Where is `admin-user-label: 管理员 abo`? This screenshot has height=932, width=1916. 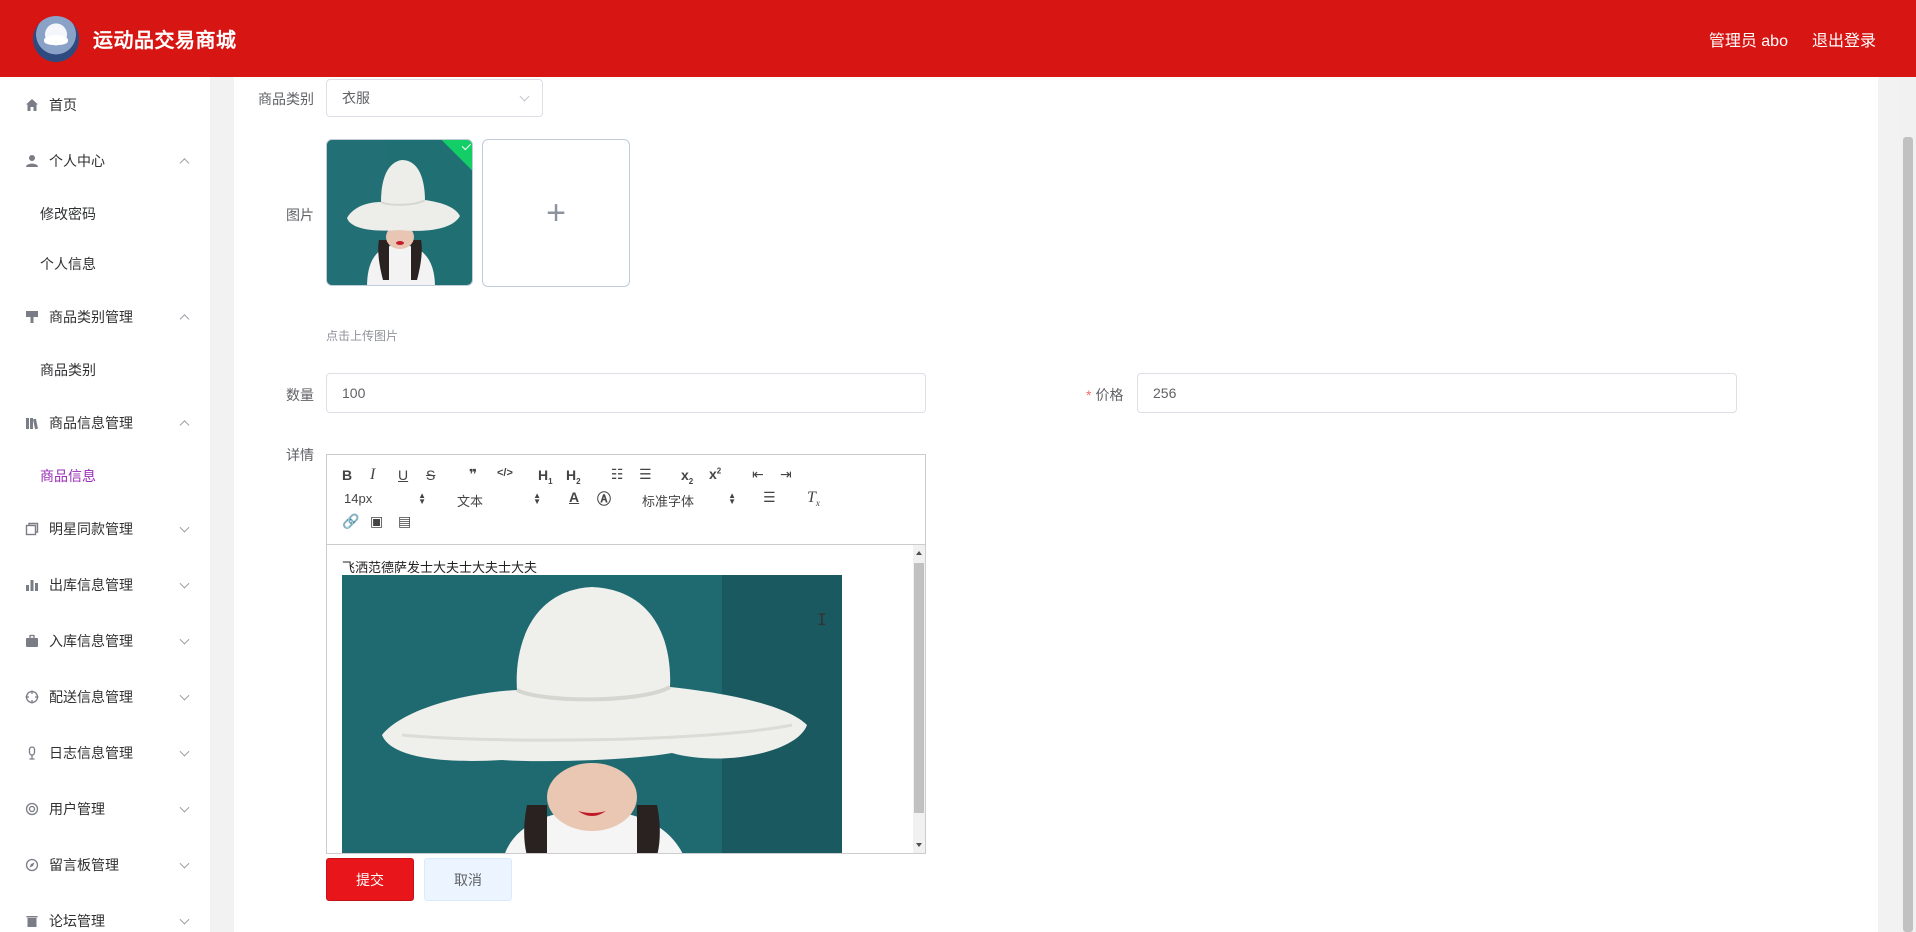
admin-user-label: 管理员 abo is located at coordinates (1748, 41).